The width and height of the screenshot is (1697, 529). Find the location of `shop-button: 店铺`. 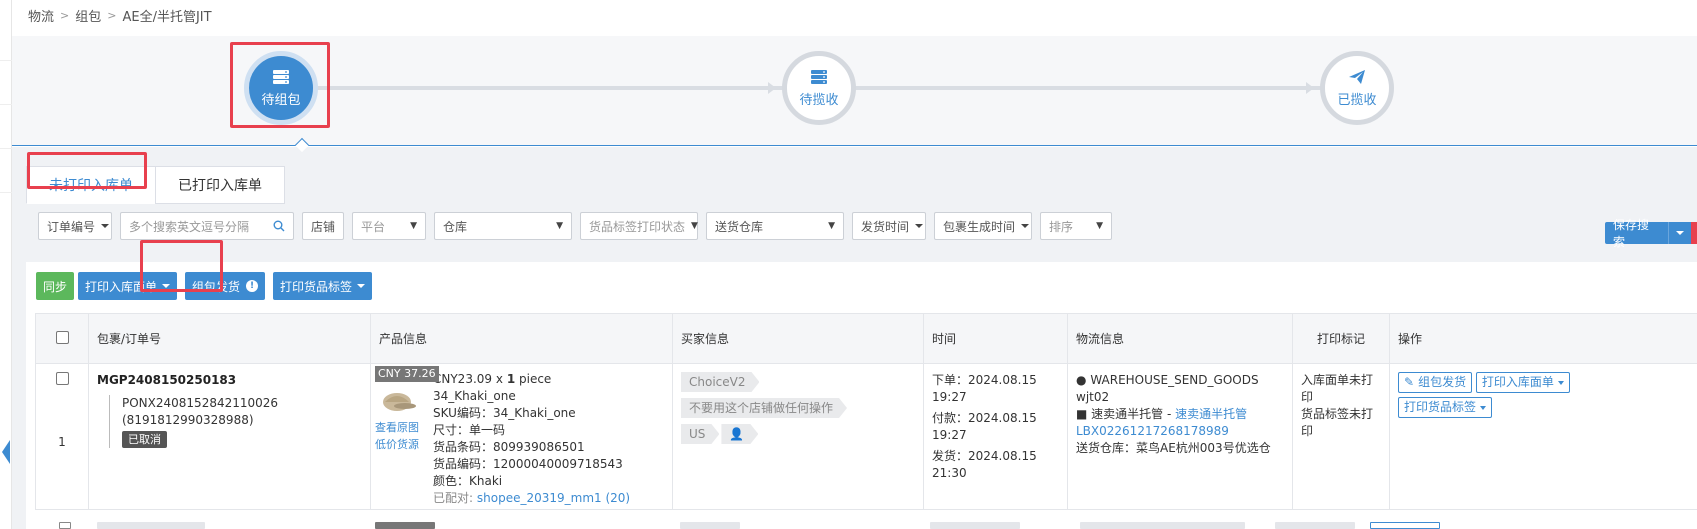

shop-button: 店铺 is located at coordinates (323, 226).